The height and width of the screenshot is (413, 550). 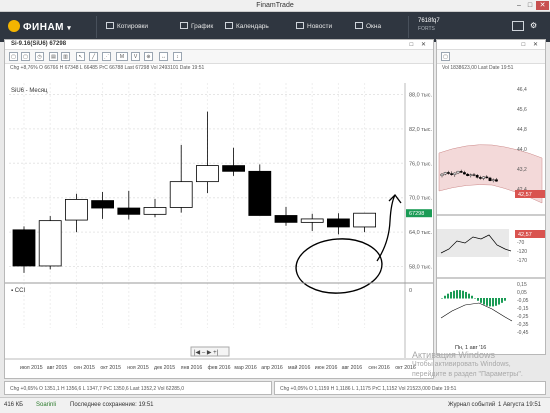 What do you see at coordinates (39, 56) in the screenshot?
I see `period-icon: ◷` at bounding box center [39, 56].